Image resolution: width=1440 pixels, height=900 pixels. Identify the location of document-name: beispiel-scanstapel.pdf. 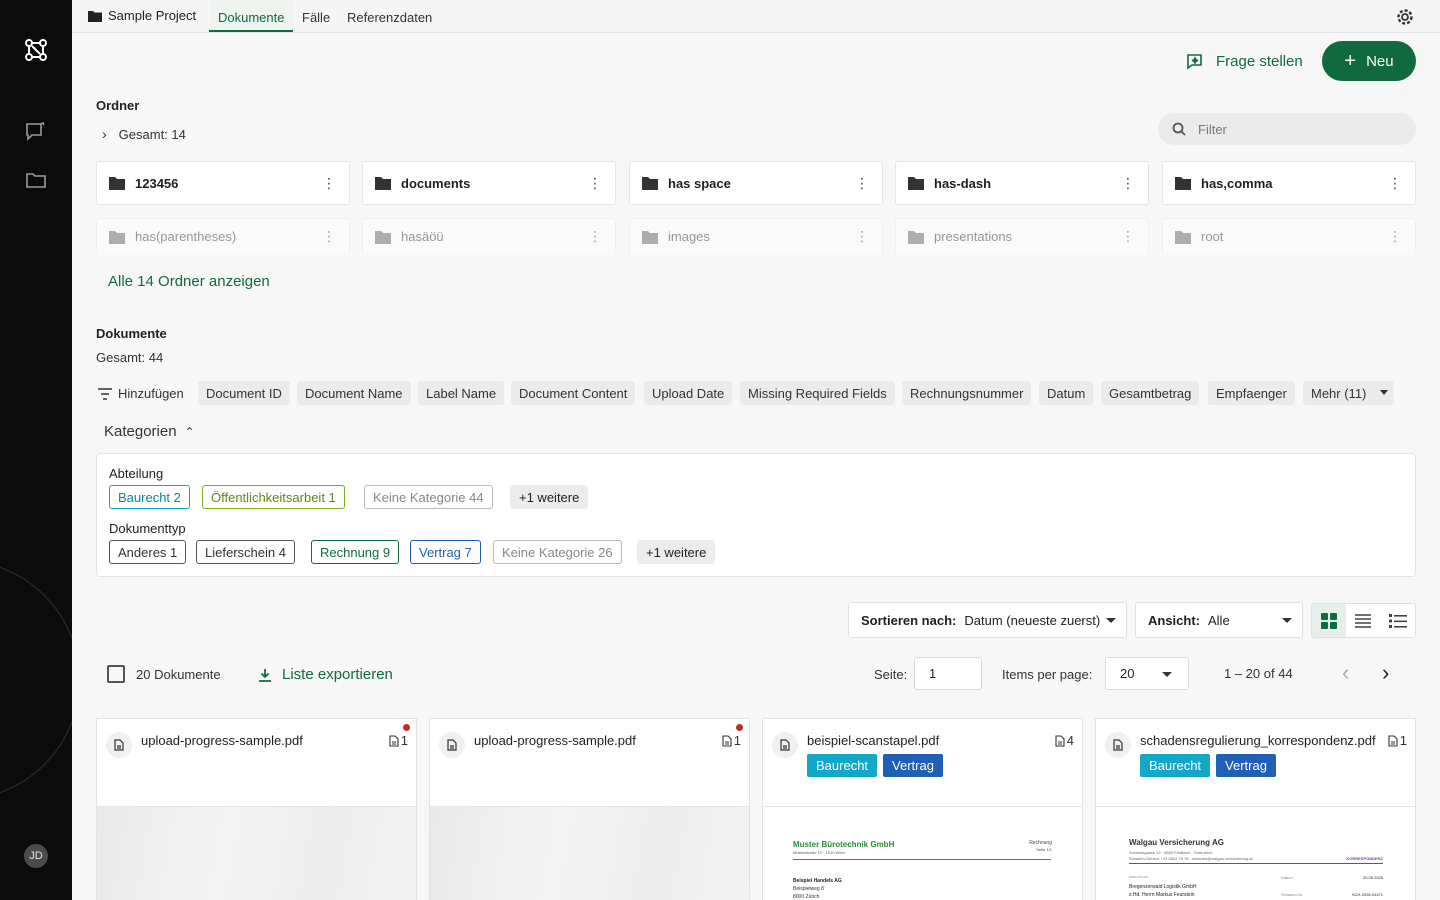
(873, 740).